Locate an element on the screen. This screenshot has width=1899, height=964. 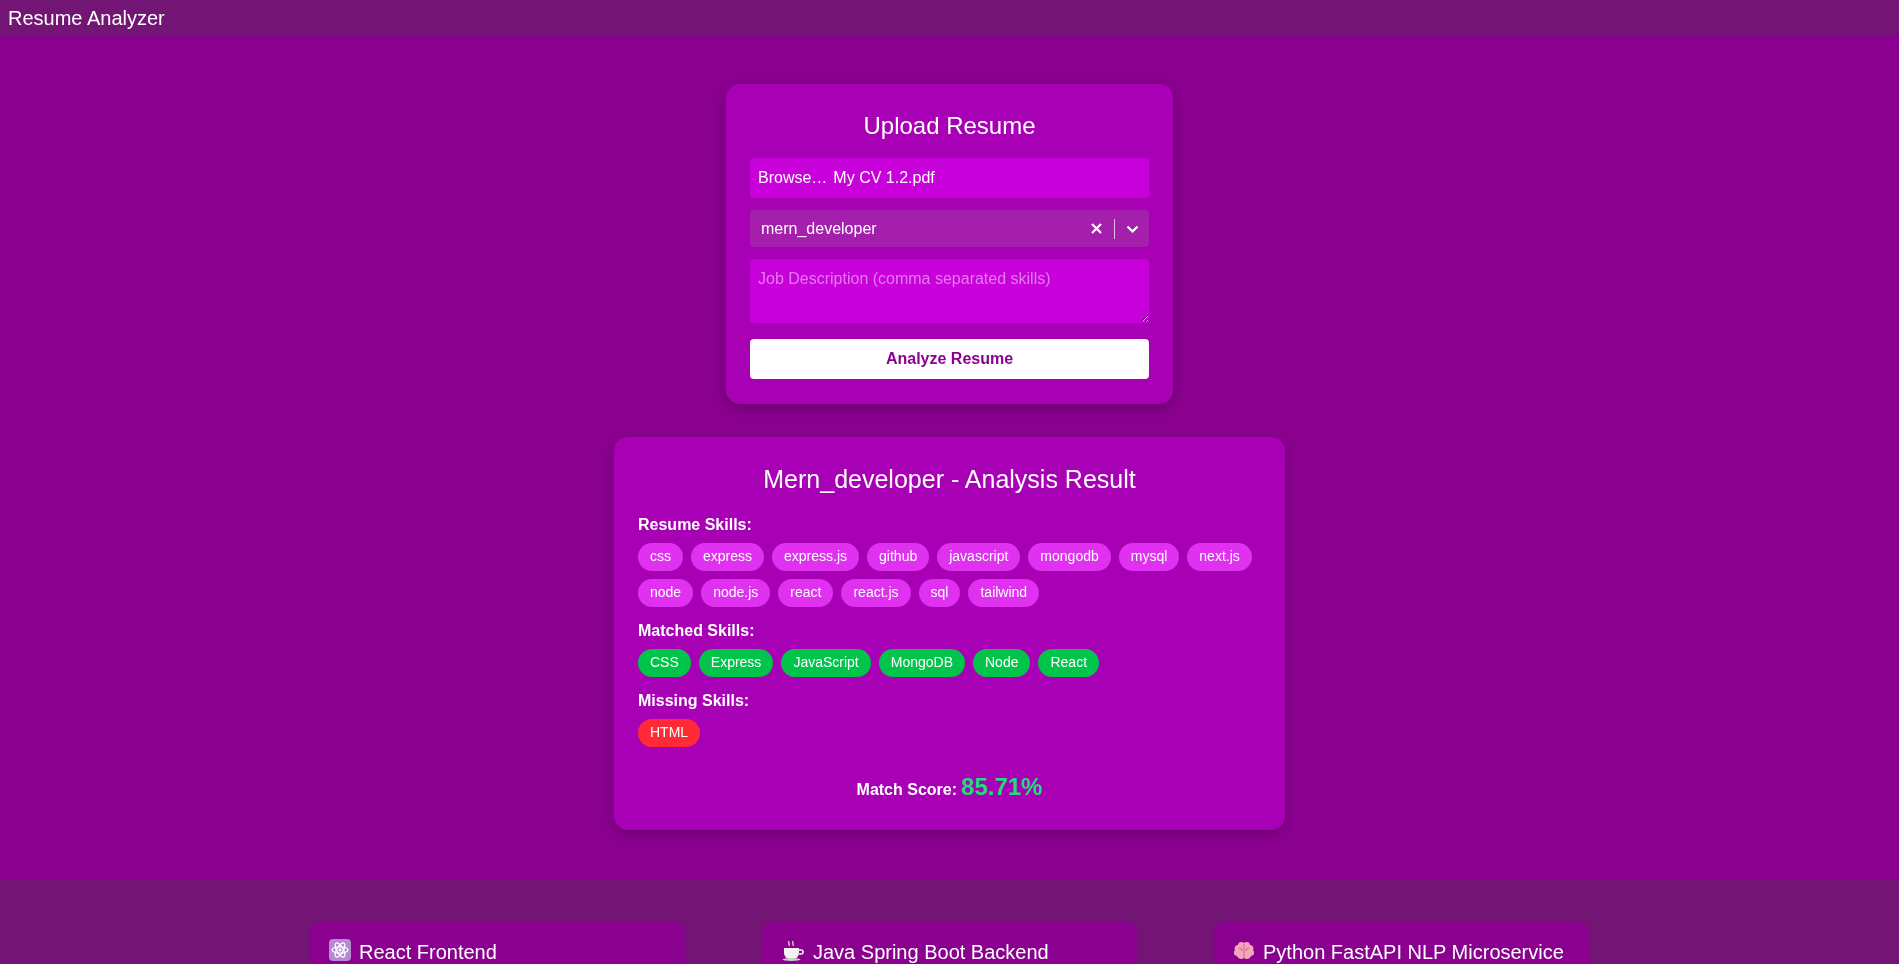
skill-tag: node is located at coordinates (666, 592).